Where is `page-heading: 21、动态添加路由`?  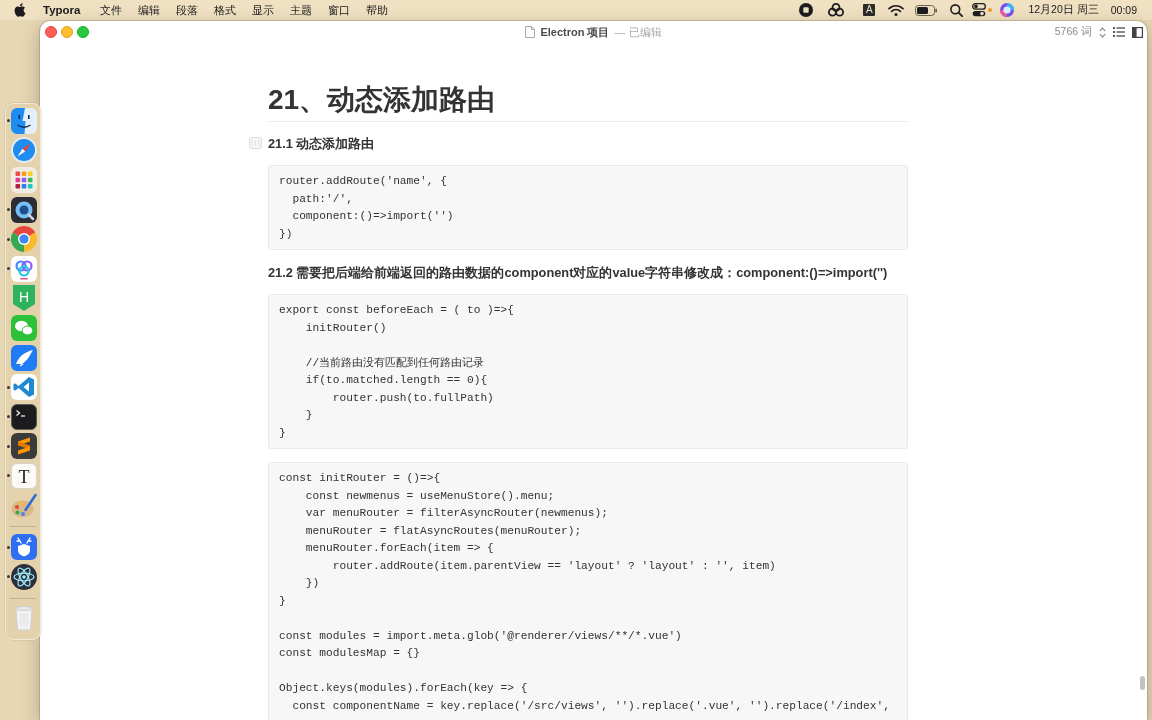
page-heading: 21、动态添加路由 is located at coordinates (382, 99).